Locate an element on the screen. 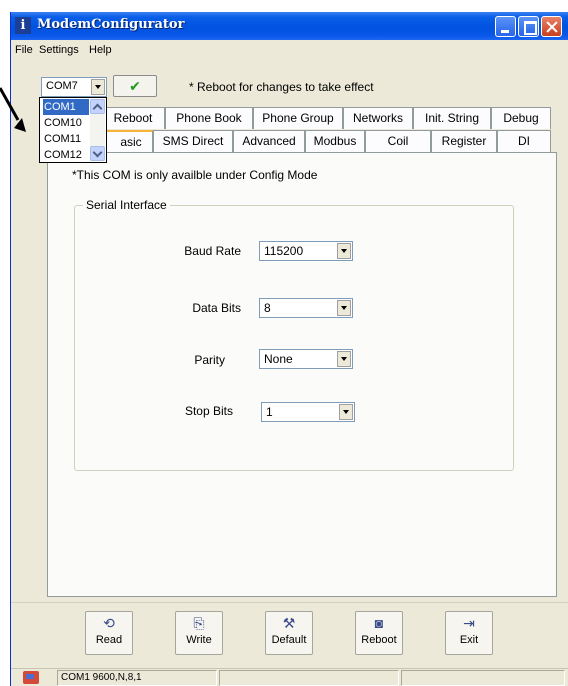 The height and width of the screenshot is (686, 568). apply-com-button: ✔ is located at coordinates (135, 86).